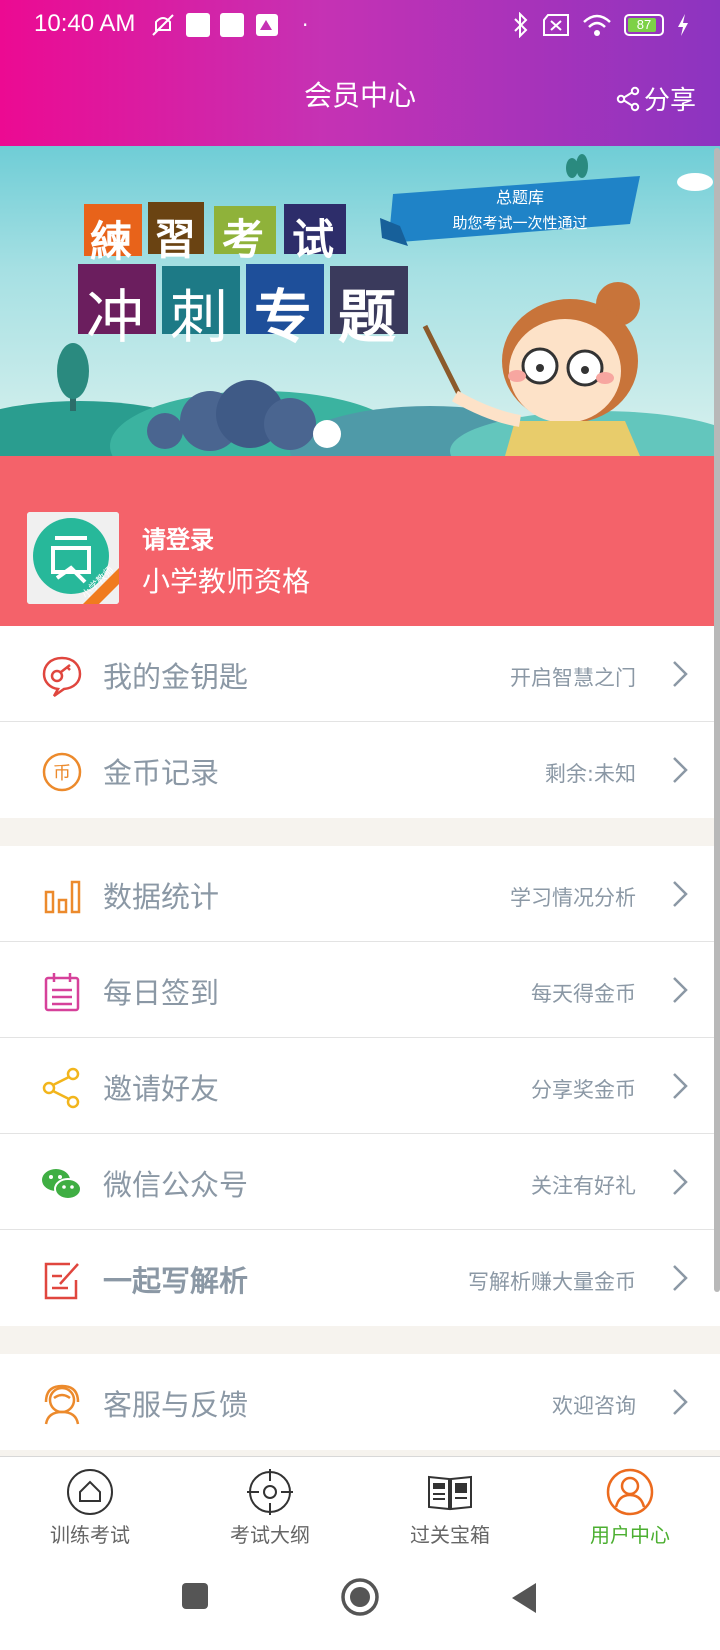 The width and height of the screenshot is (720, 1650). Describe the element at coordinates (683, 25) in the screenshot. I see `charging-icon` at that location.